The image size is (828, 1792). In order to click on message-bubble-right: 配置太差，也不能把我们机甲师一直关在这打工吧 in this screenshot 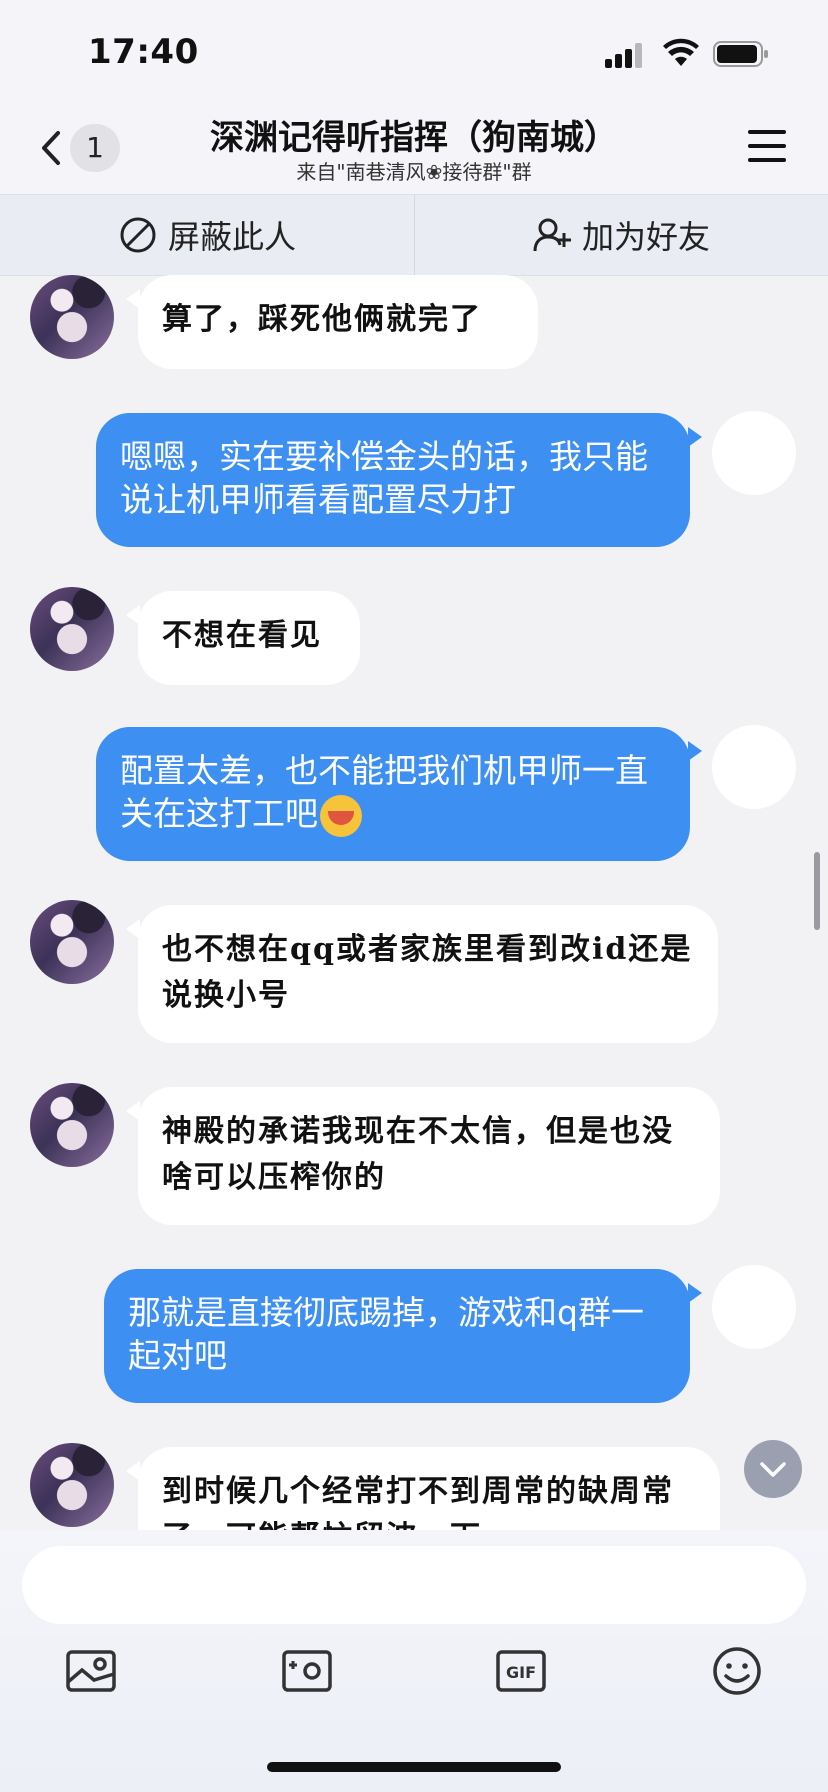, I will do `click(399, 794)`.